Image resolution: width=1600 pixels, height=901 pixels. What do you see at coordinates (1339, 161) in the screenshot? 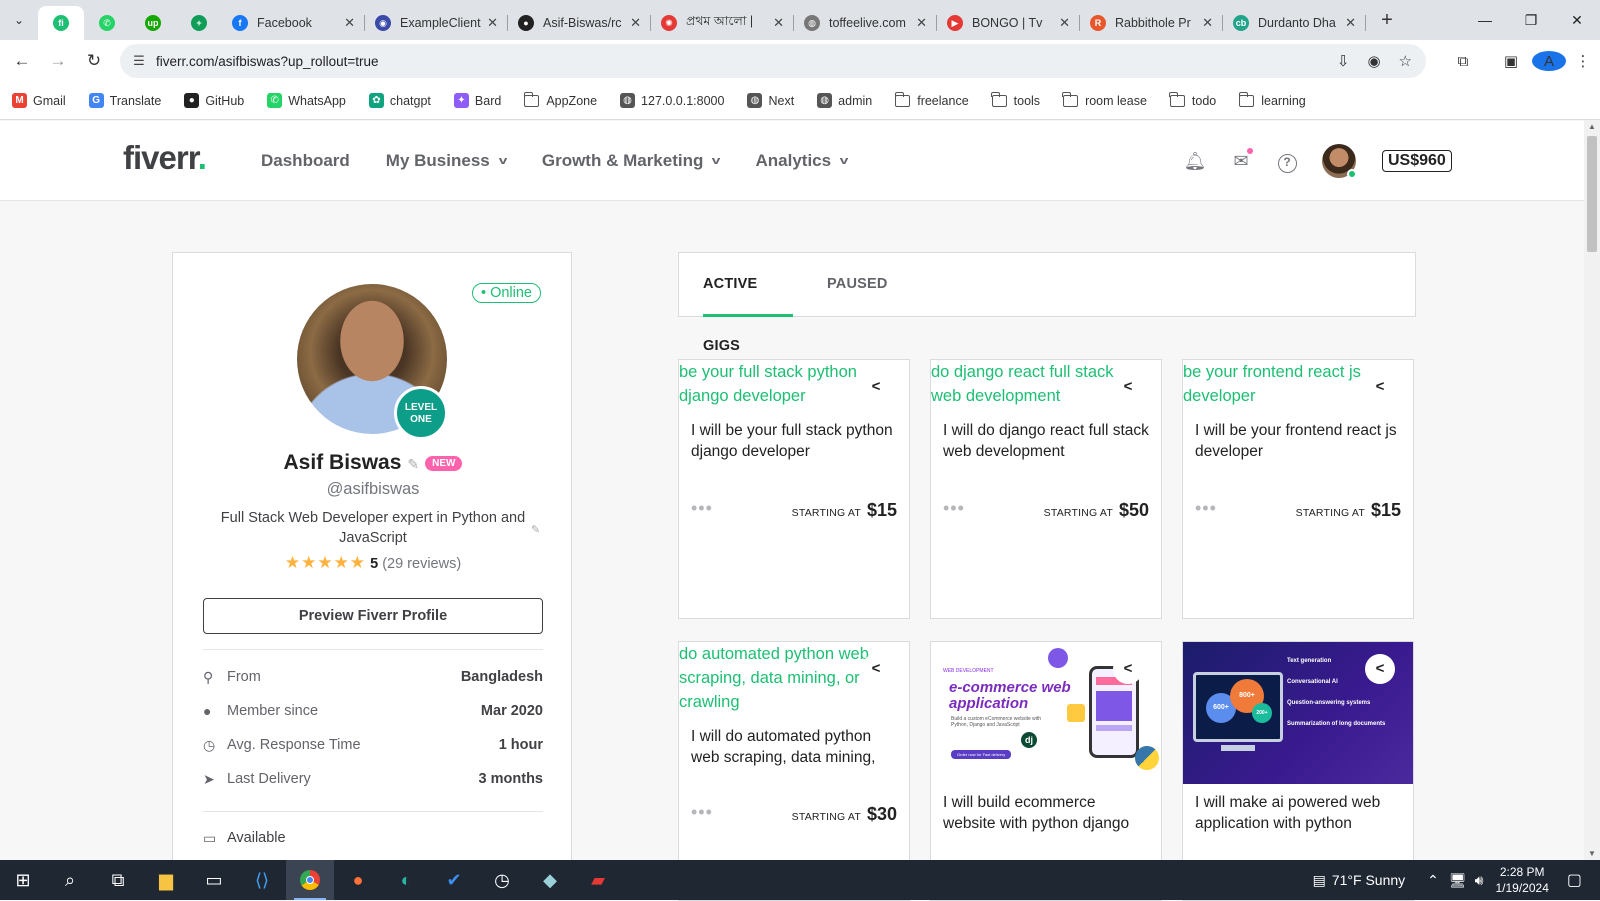
I see `user-avatar` at bounding box center [1339, 161].